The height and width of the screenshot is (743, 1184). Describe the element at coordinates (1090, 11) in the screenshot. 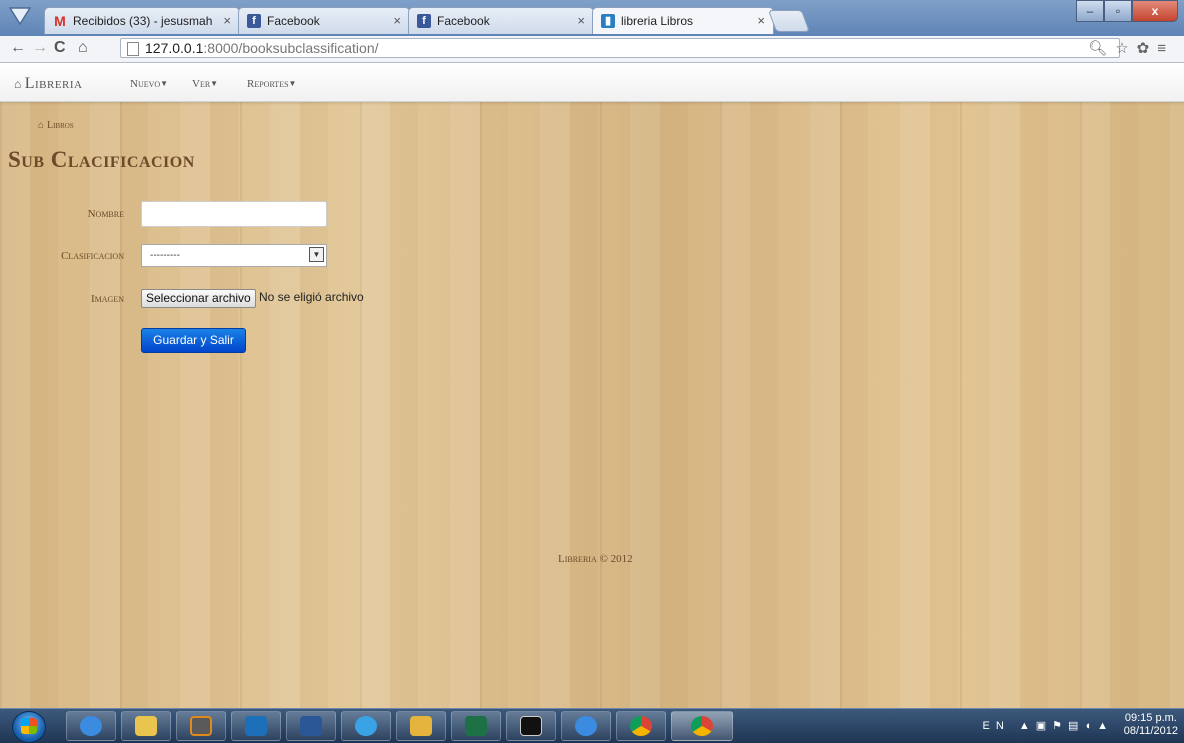

I see `minimize-button: –` at that location.